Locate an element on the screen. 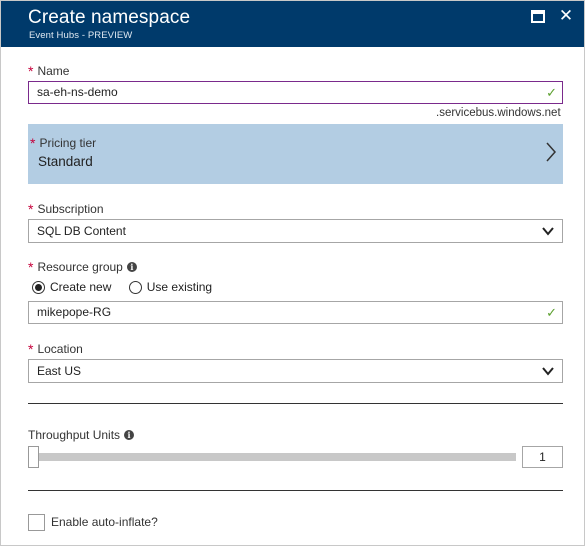  auto-inflate-label: Enable auto-inflate? is located at coordinates (104, 522).